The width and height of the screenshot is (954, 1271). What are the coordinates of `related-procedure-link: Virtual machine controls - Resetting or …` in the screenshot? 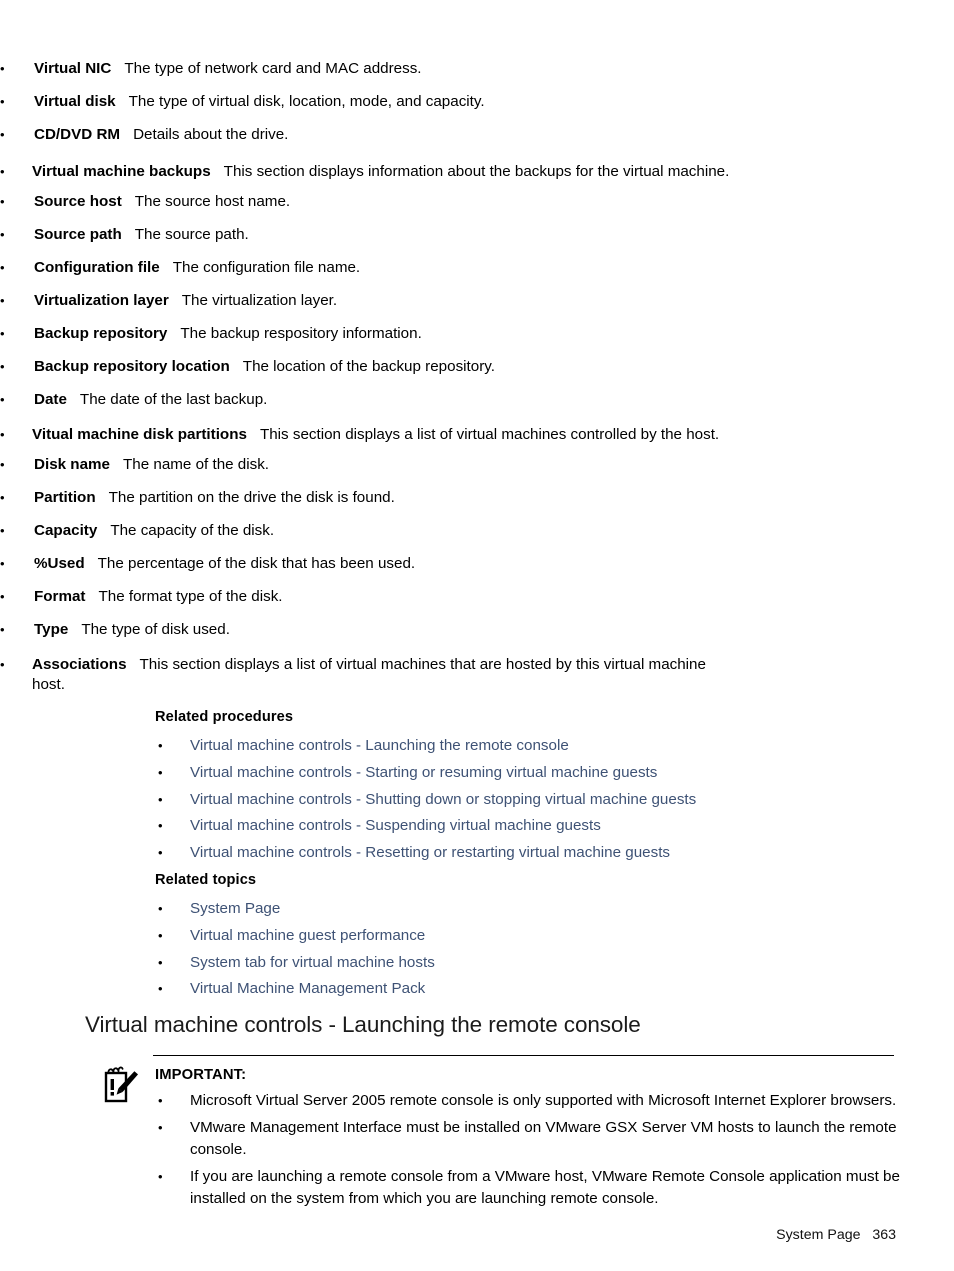 It's located at (546, 853).